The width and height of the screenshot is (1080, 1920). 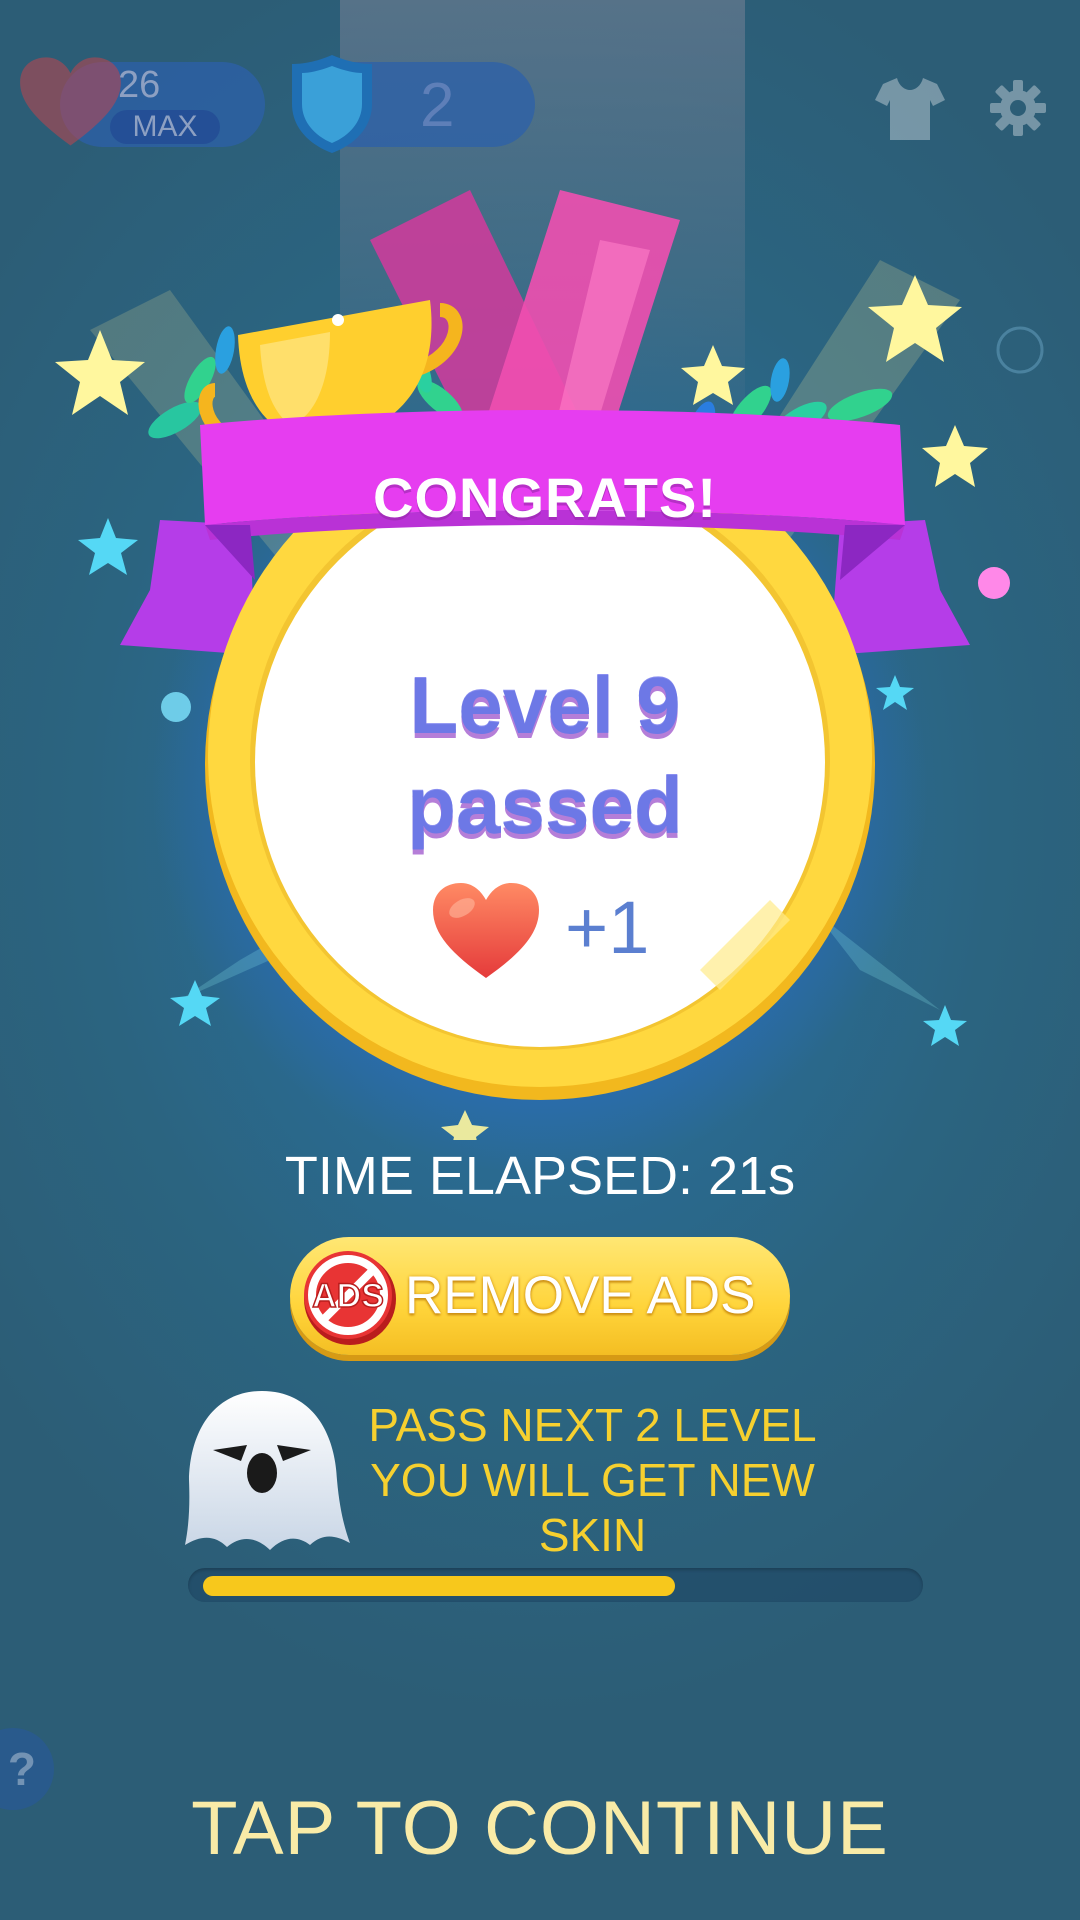 What do you see at coordinates (262, 1470) in the screenshot?
I see `ghost-icon` at bounding box center [262, 1470].